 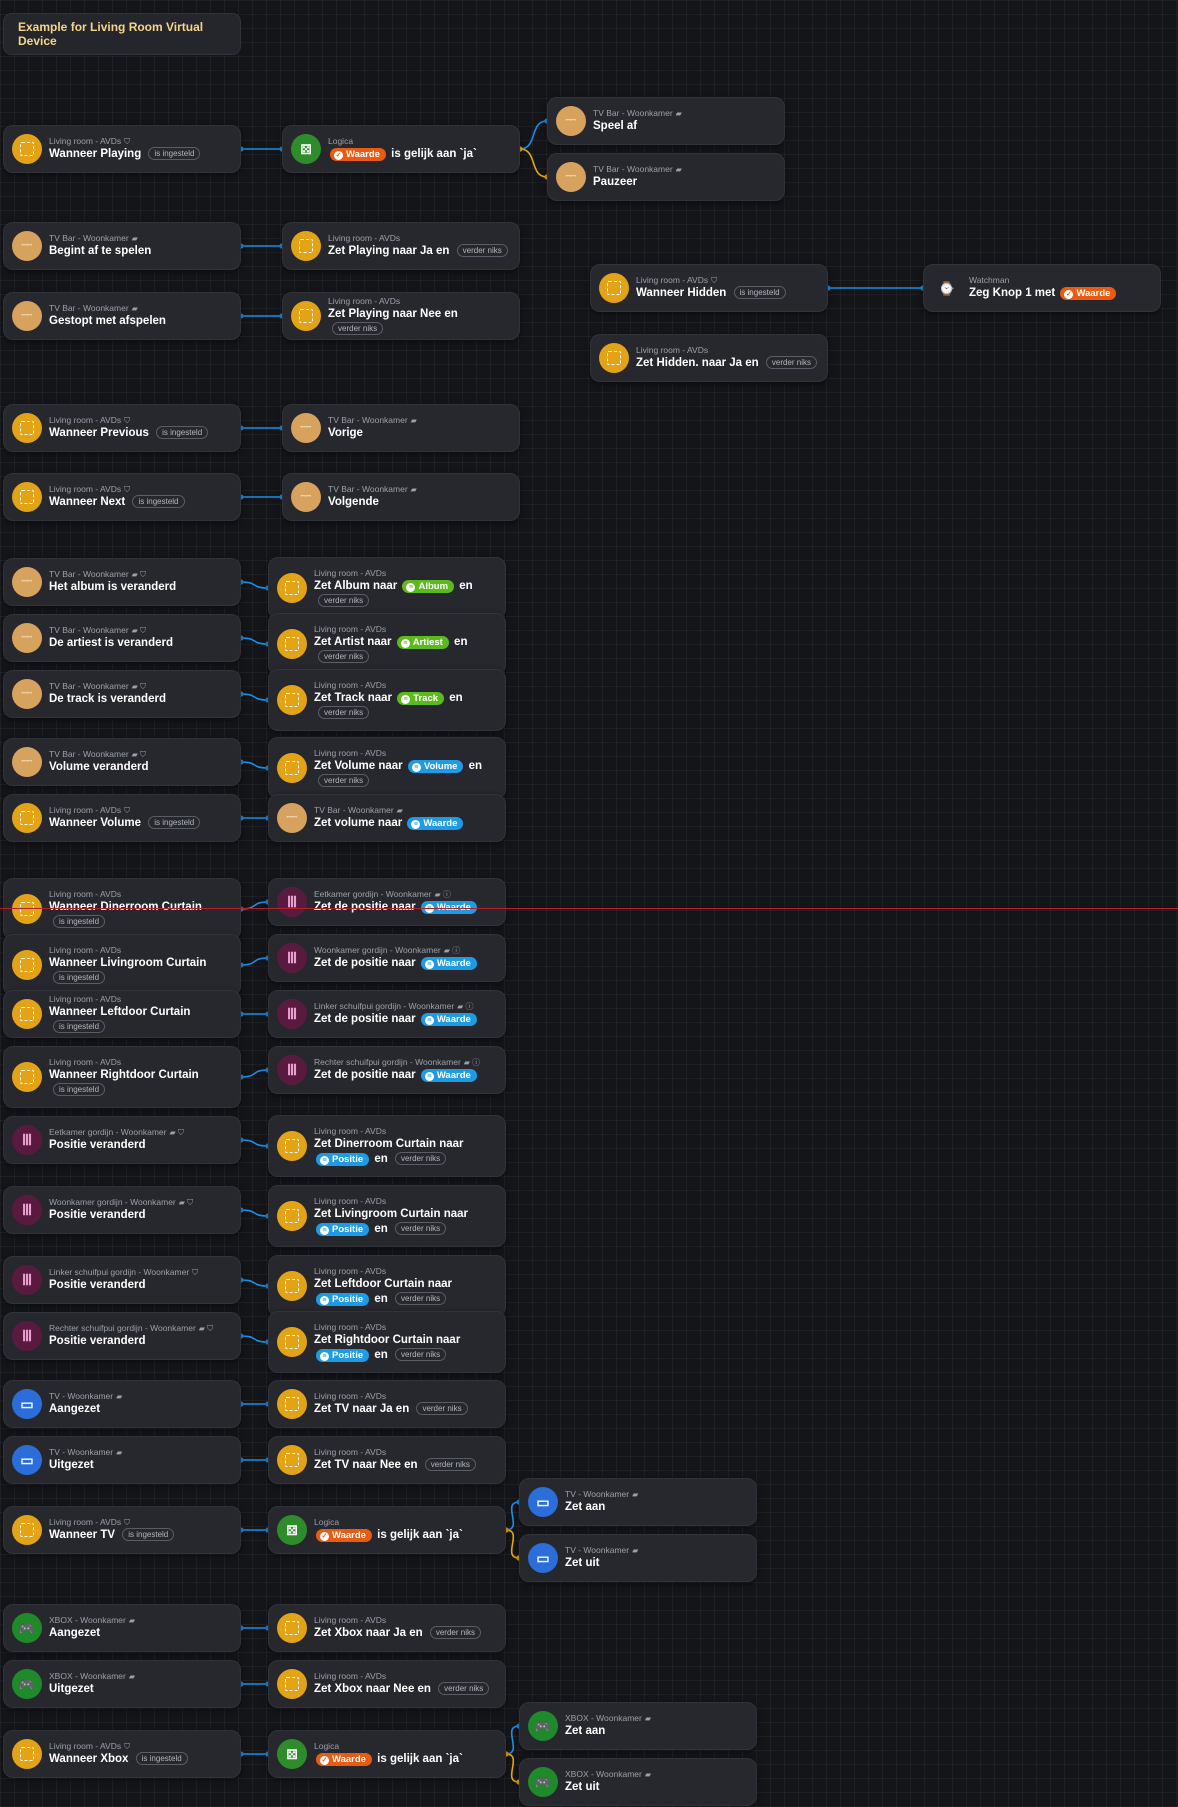 What do you see at coordinates (122, 1404) in the screenshot?
I see `flow-card: ▭ TV - Woonkamer ▰ Aangezet` at bounding box center [122, 1404].